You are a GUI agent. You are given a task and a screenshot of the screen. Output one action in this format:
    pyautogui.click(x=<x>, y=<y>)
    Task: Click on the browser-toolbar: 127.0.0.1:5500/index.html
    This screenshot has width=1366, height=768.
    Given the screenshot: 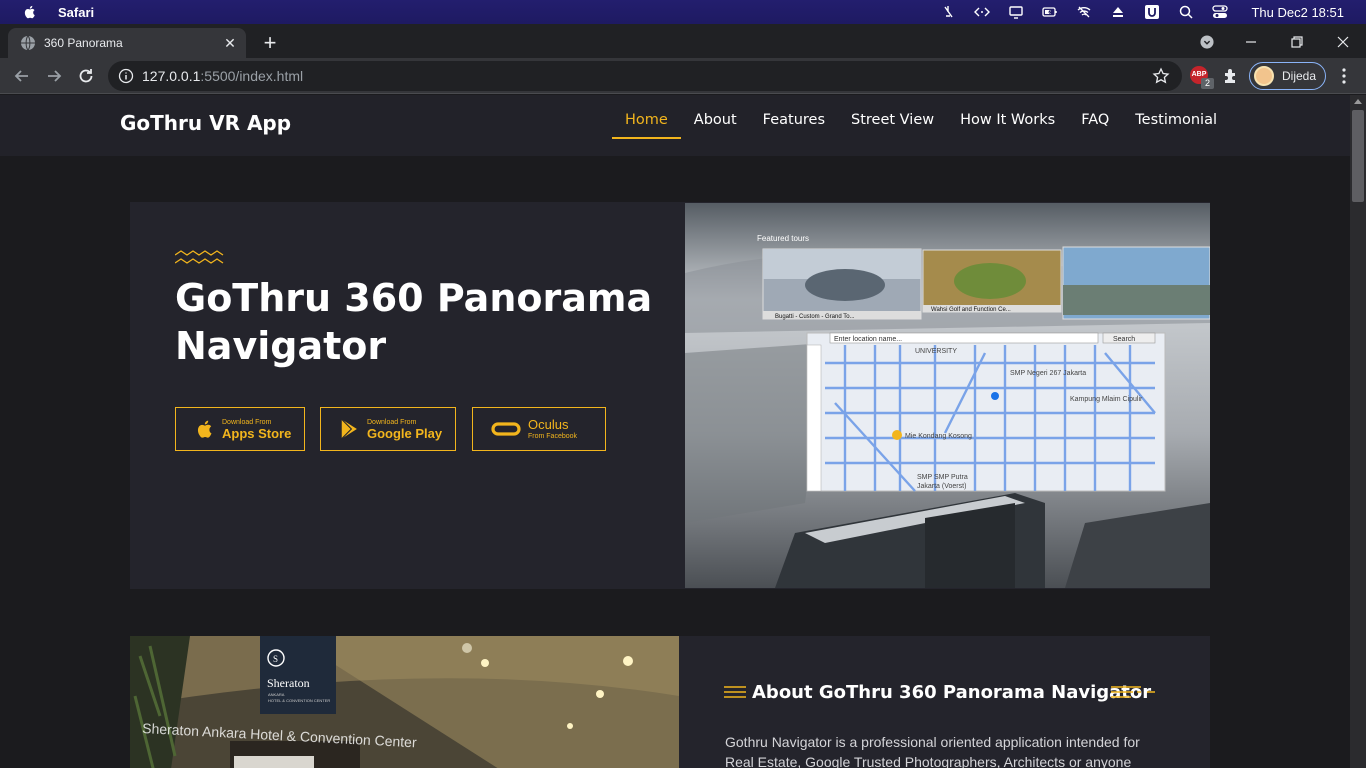 What is the action you would take?
    pyautogui.click(x=683, y=76)
    